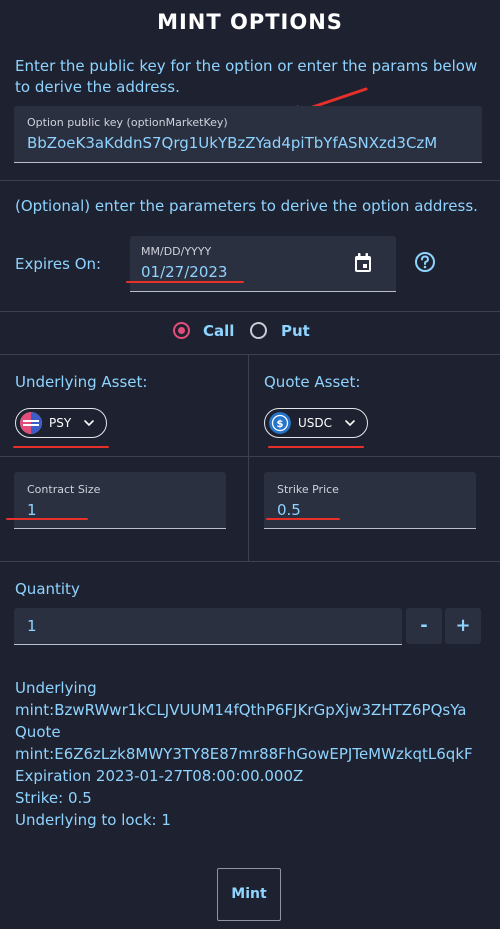 This screenshot has width=500, height=929. I want to click on underlying-mint-label: Underlying, so click(56, 688).